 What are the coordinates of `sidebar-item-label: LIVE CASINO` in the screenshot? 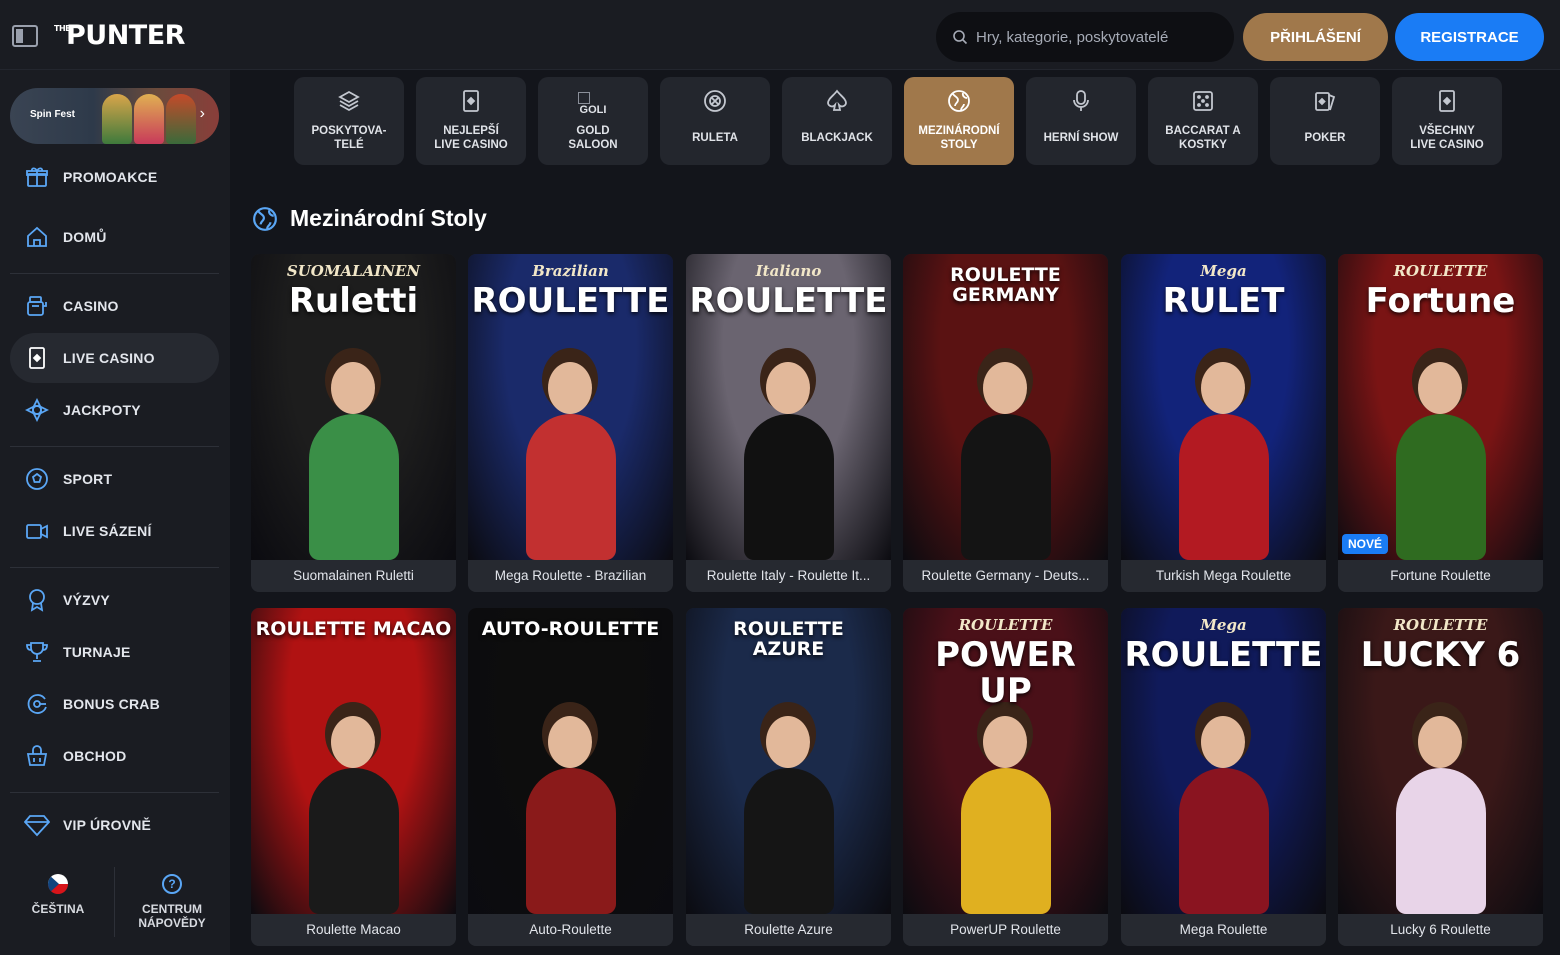 It's located at (109, 358).